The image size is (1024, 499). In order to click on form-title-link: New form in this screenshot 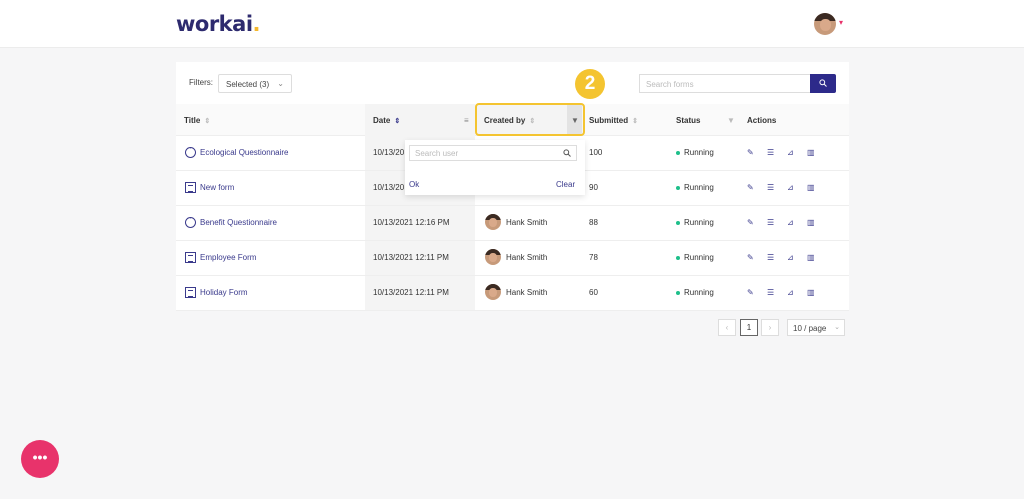, I will do `click(217, 187)`.